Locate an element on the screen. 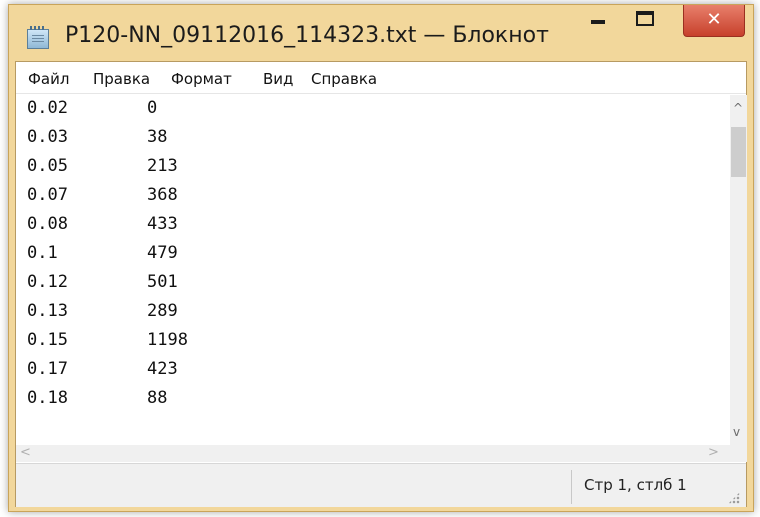  vertical-scrollbar: ^ v is located at coordinates (738, 270).